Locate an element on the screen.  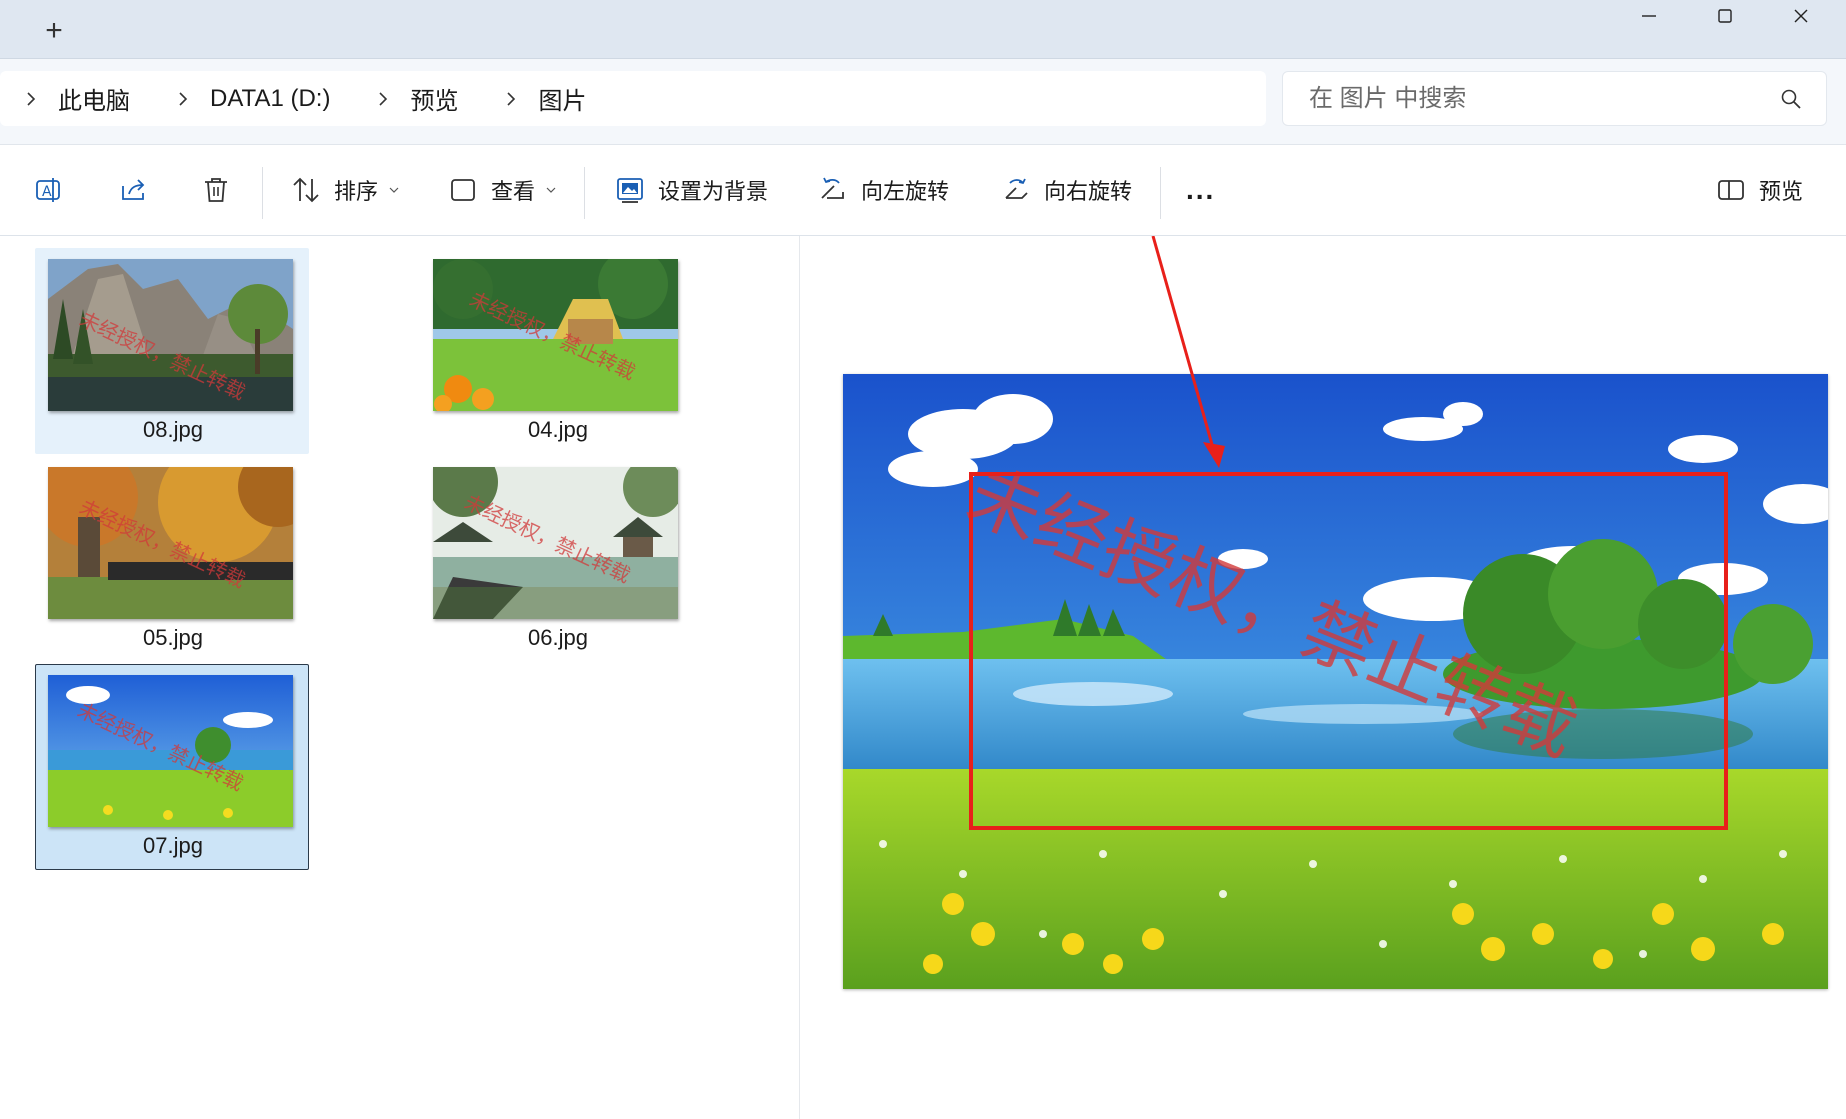
file-tile: 未经授权，禁止转载 05.jpg is located at coordinates (172, 559).